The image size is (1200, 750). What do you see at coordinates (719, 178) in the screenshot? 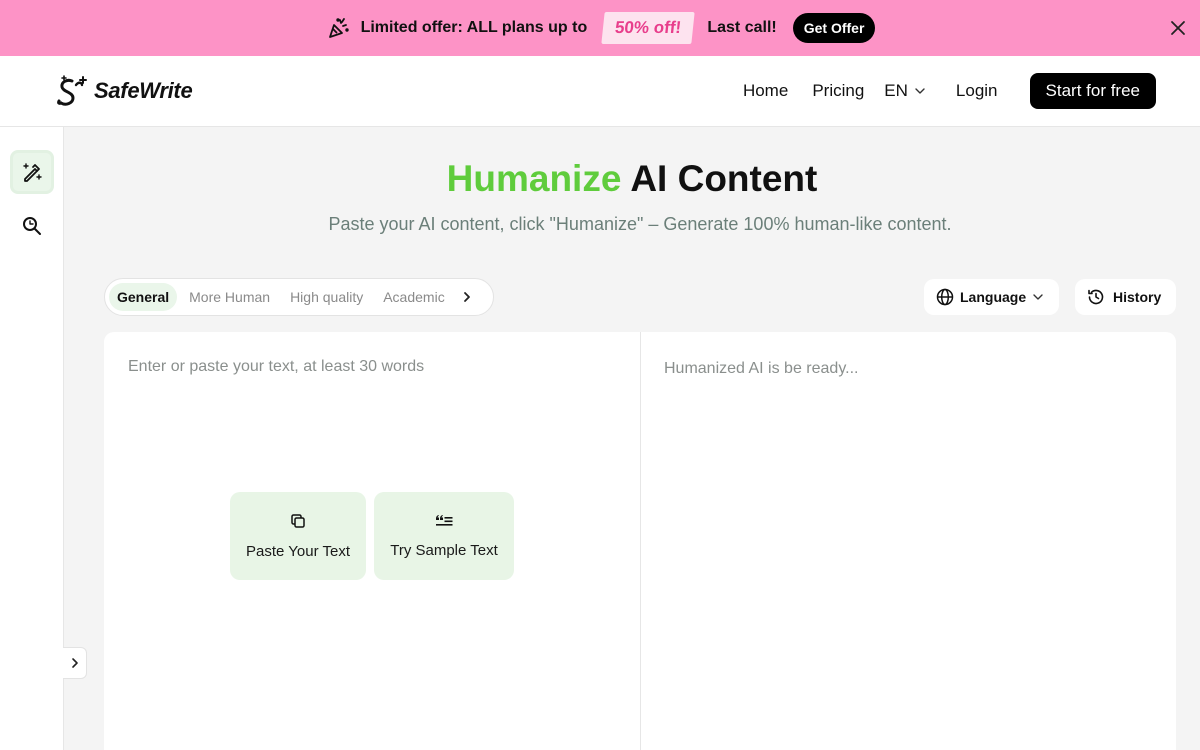
I see `title-rest: AI Content` at bounding box center [719, 178].